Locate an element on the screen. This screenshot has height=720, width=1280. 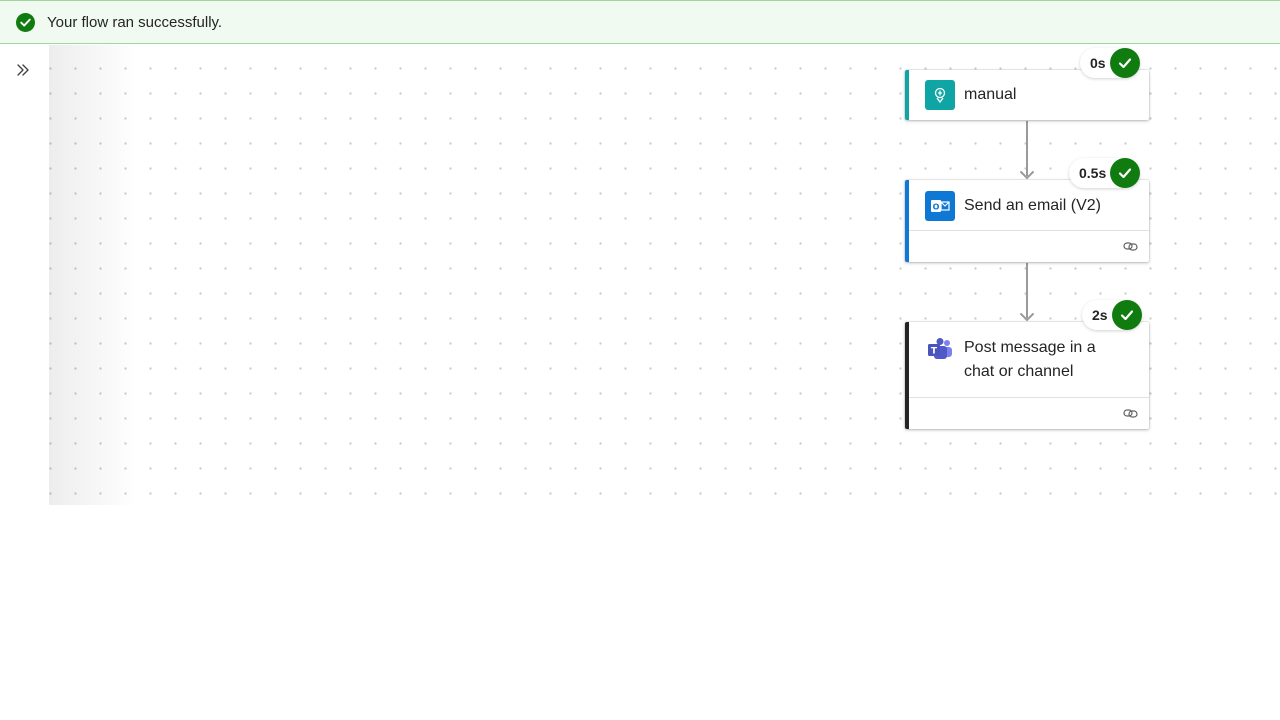
run-duration-badge: 0s is located at coordinates (1110, 63).